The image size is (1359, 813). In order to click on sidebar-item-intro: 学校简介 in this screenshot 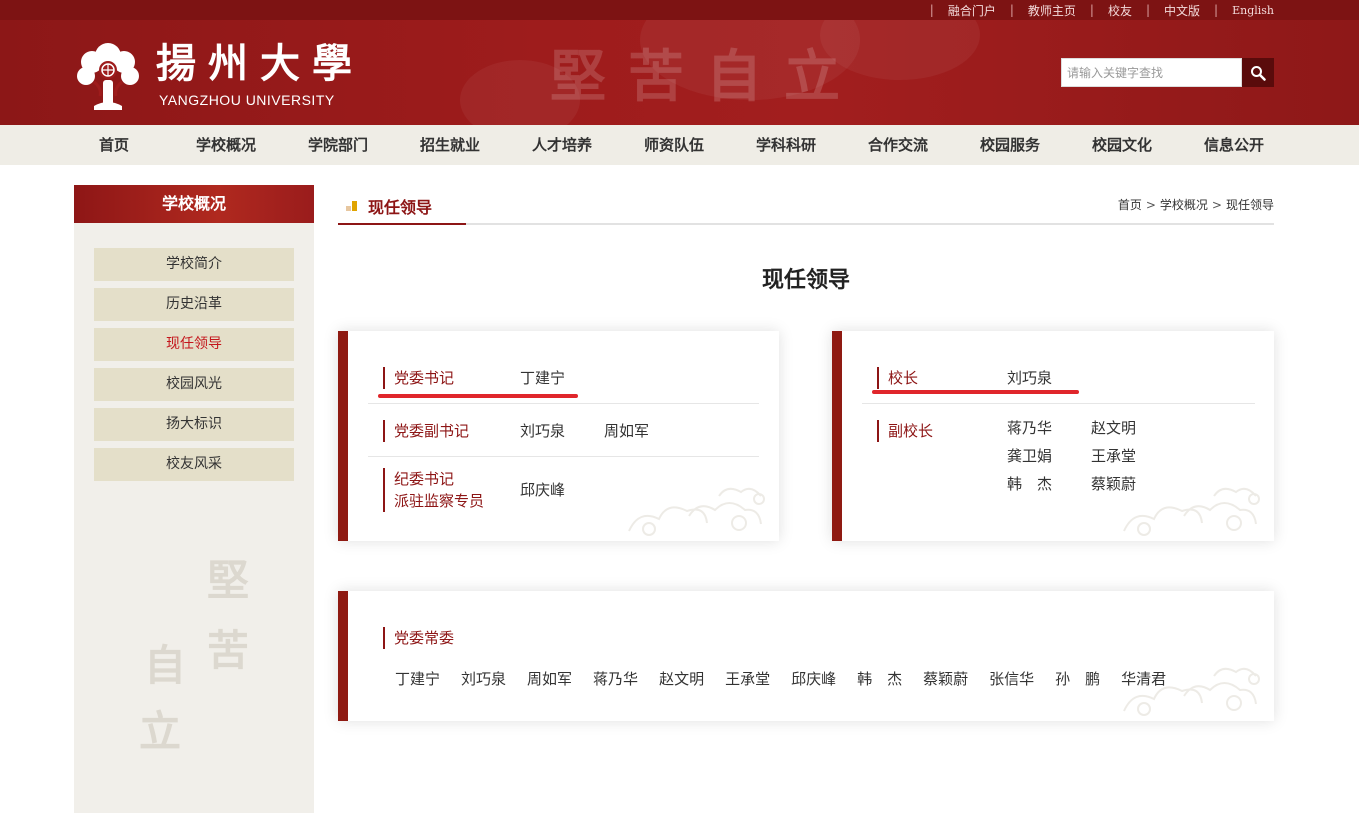, I will do `click(194, 264)`.